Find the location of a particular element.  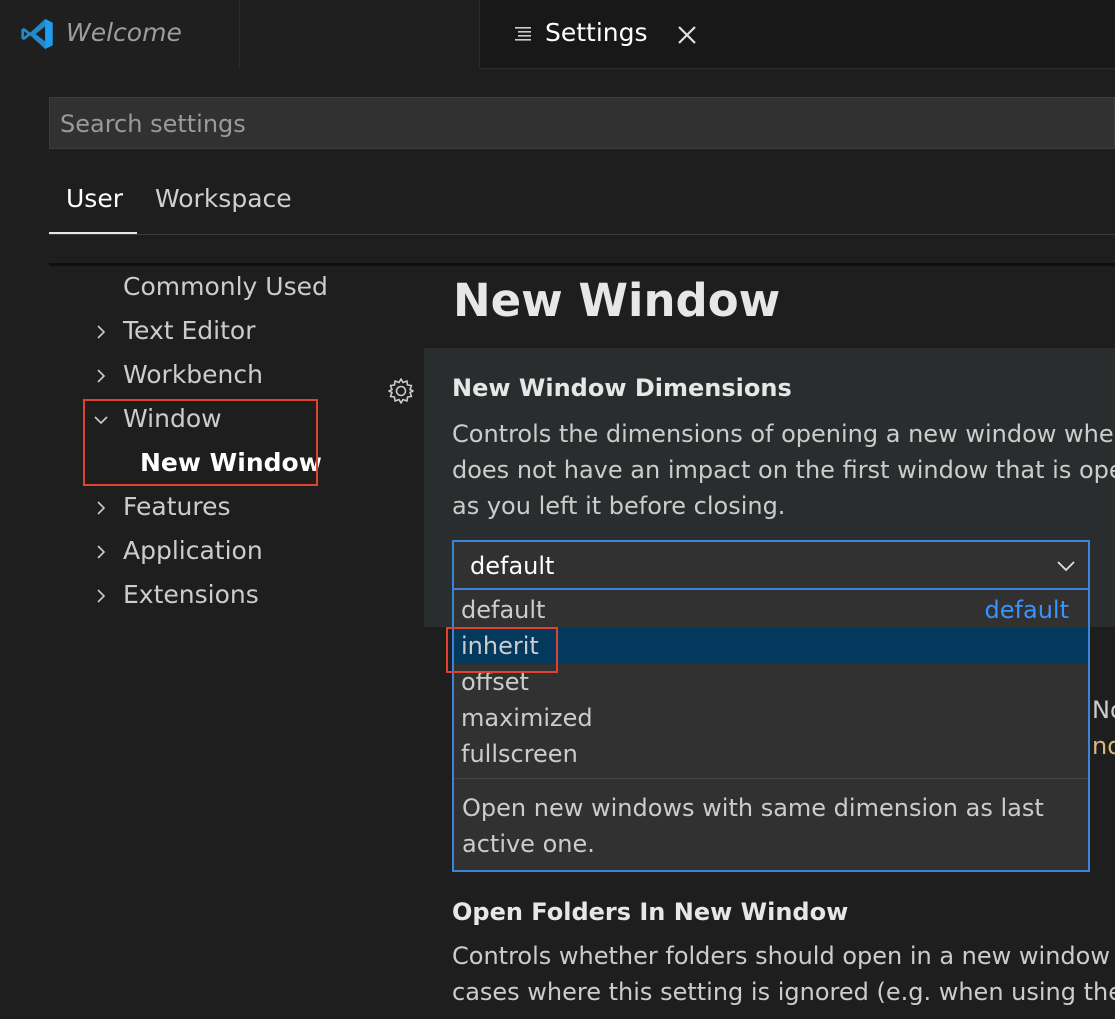

toc-item-features: Features is located at coordinates (177, 506).